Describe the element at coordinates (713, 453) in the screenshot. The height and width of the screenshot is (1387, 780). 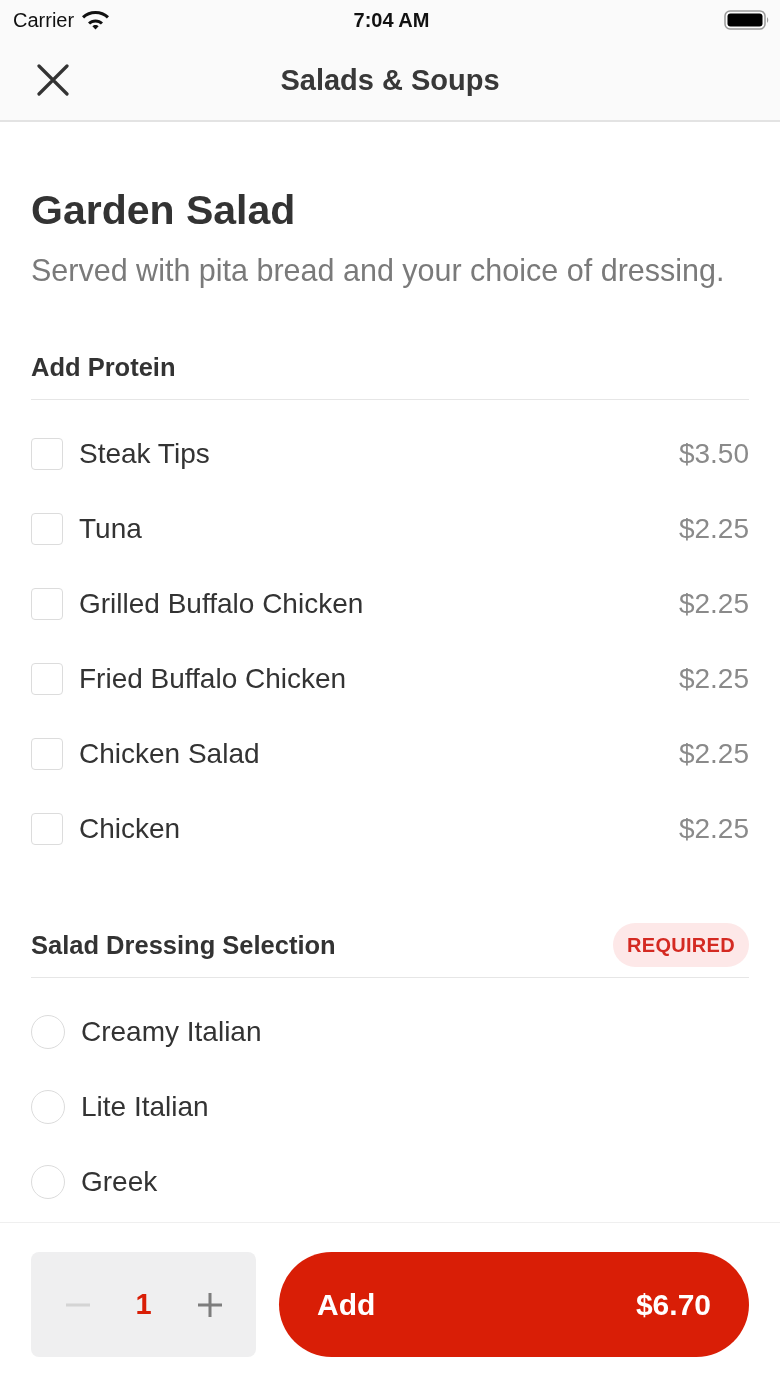
I see `option-price: $3.50` at that location.